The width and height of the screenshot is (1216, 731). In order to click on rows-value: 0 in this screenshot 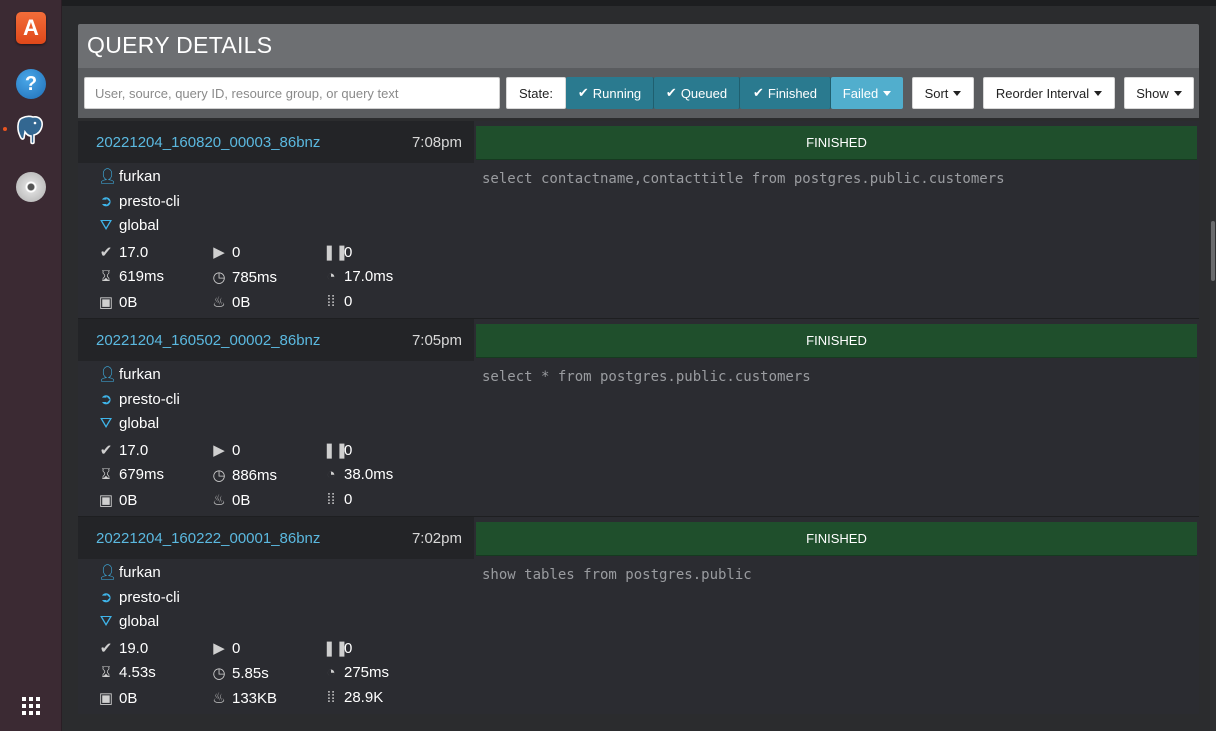, I will do `click(348, 499)`.